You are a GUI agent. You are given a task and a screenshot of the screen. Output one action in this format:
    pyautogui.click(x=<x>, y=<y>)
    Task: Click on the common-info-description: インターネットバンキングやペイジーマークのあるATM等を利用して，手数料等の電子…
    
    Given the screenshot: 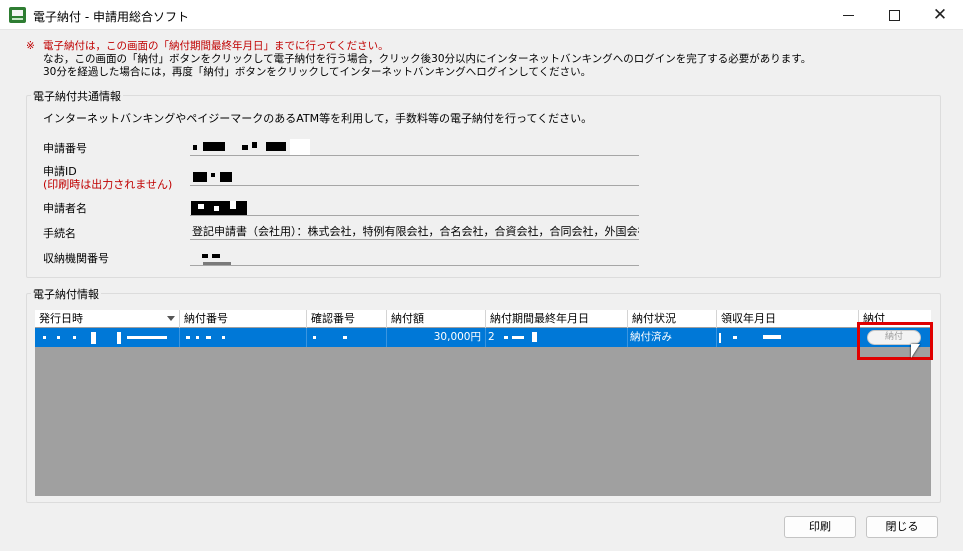 What is the action you would take?
    pyautogui.click(x=318, y=118)
    